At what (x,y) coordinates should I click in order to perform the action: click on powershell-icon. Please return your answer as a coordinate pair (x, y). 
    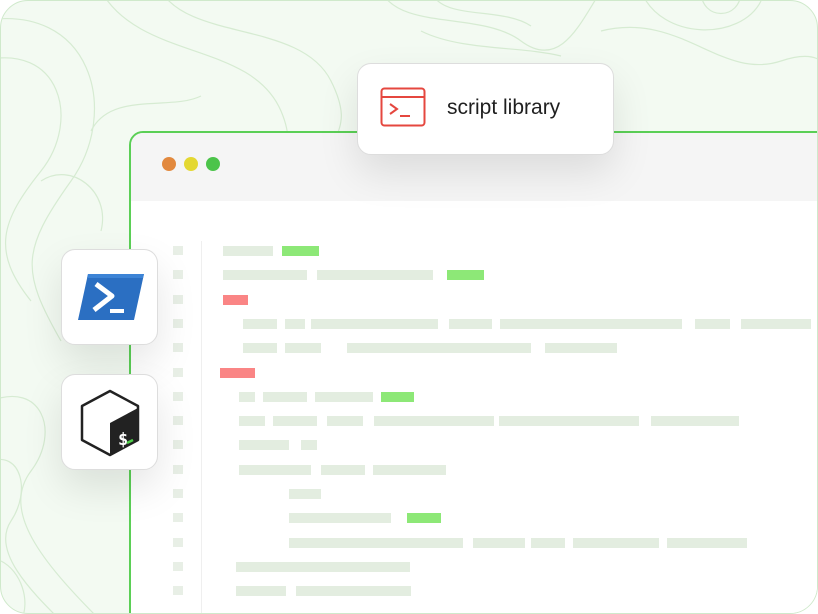
    Looking at the image, I should click on (111, 297).